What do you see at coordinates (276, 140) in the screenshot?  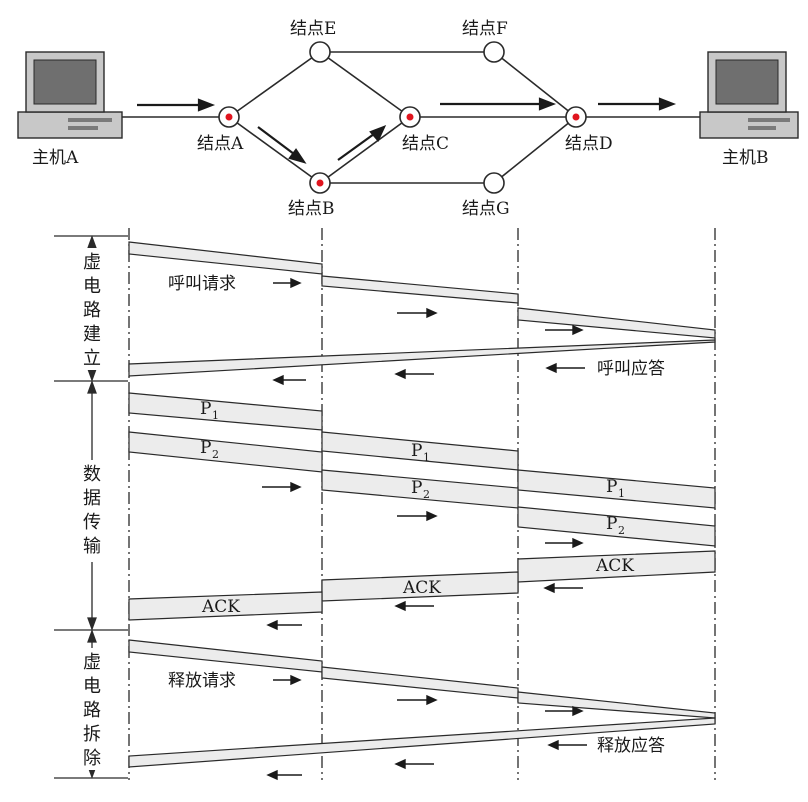 I see `flow-arrow-a-to-b` at bounding box center [276, 140].